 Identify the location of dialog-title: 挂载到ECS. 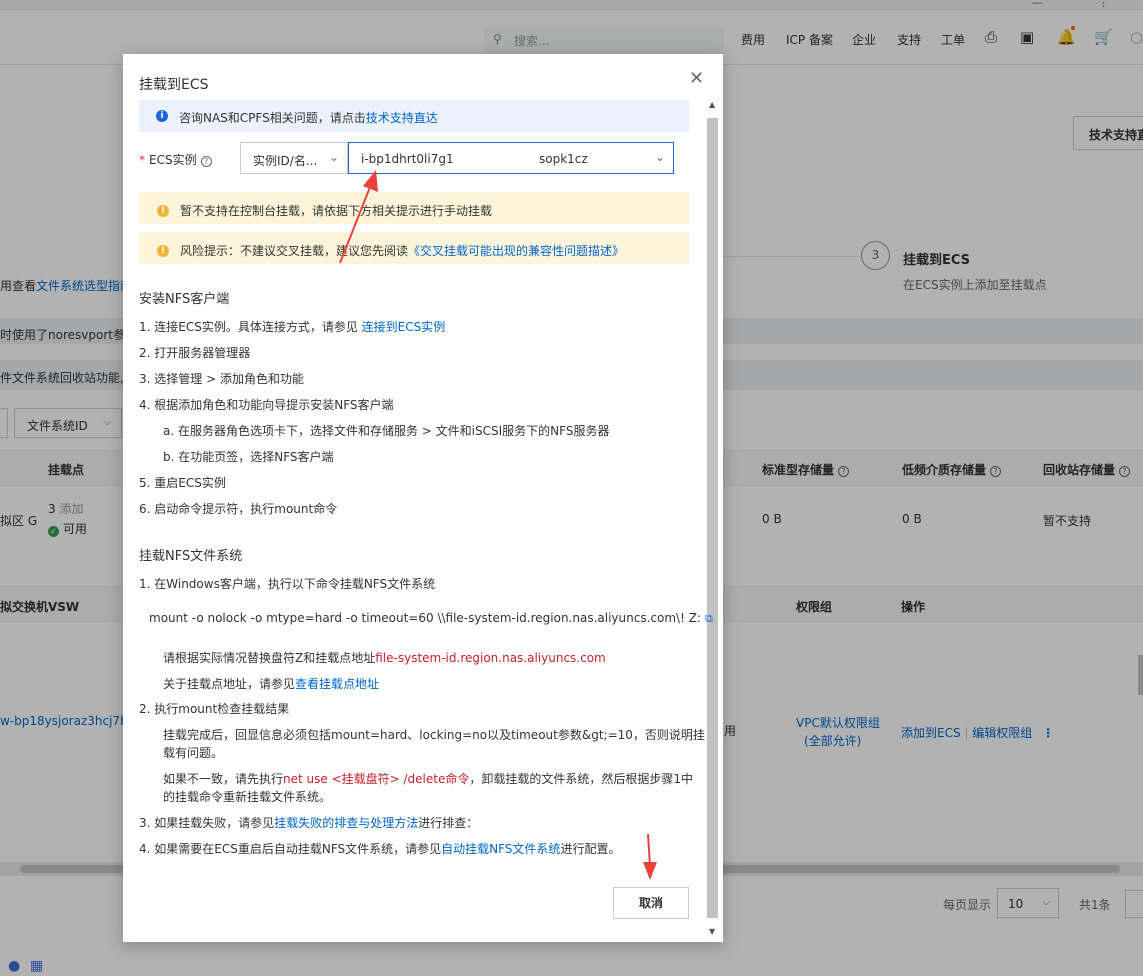
(174, 85).